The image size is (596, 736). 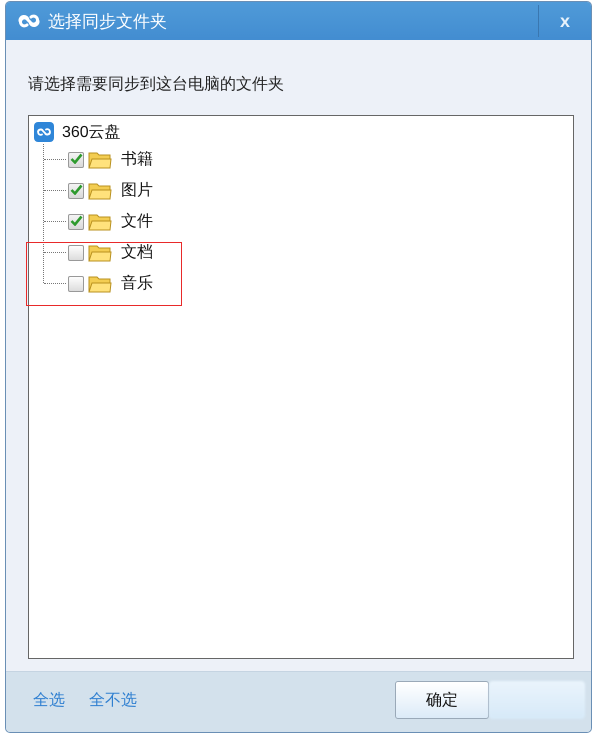 I want to click on window-title: 选择同步文件夹, so click(x=108, y=21).